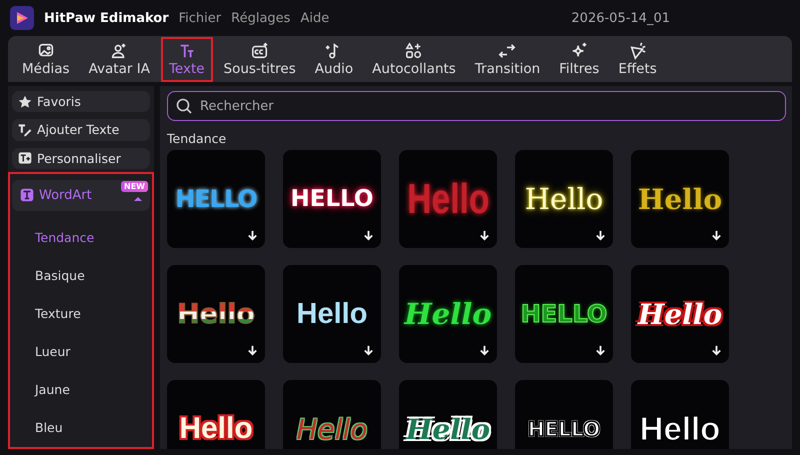  Describe the element at coordinates (81, 313) in the screenshot. I see `sidebar-subitem: Texture` at that location.